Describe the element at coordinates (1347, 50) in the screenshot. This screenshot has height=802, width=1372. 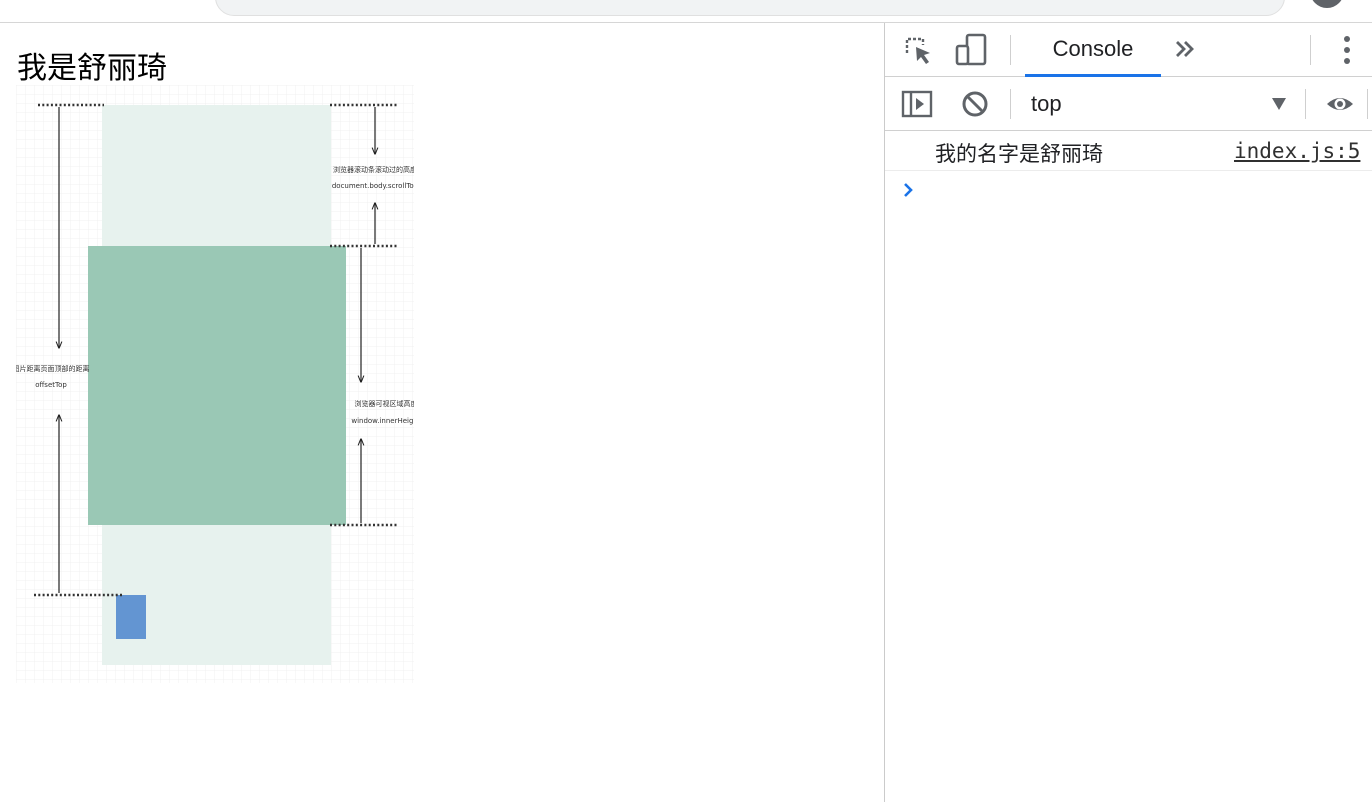
I see `kebab-menu-icon` at that location.